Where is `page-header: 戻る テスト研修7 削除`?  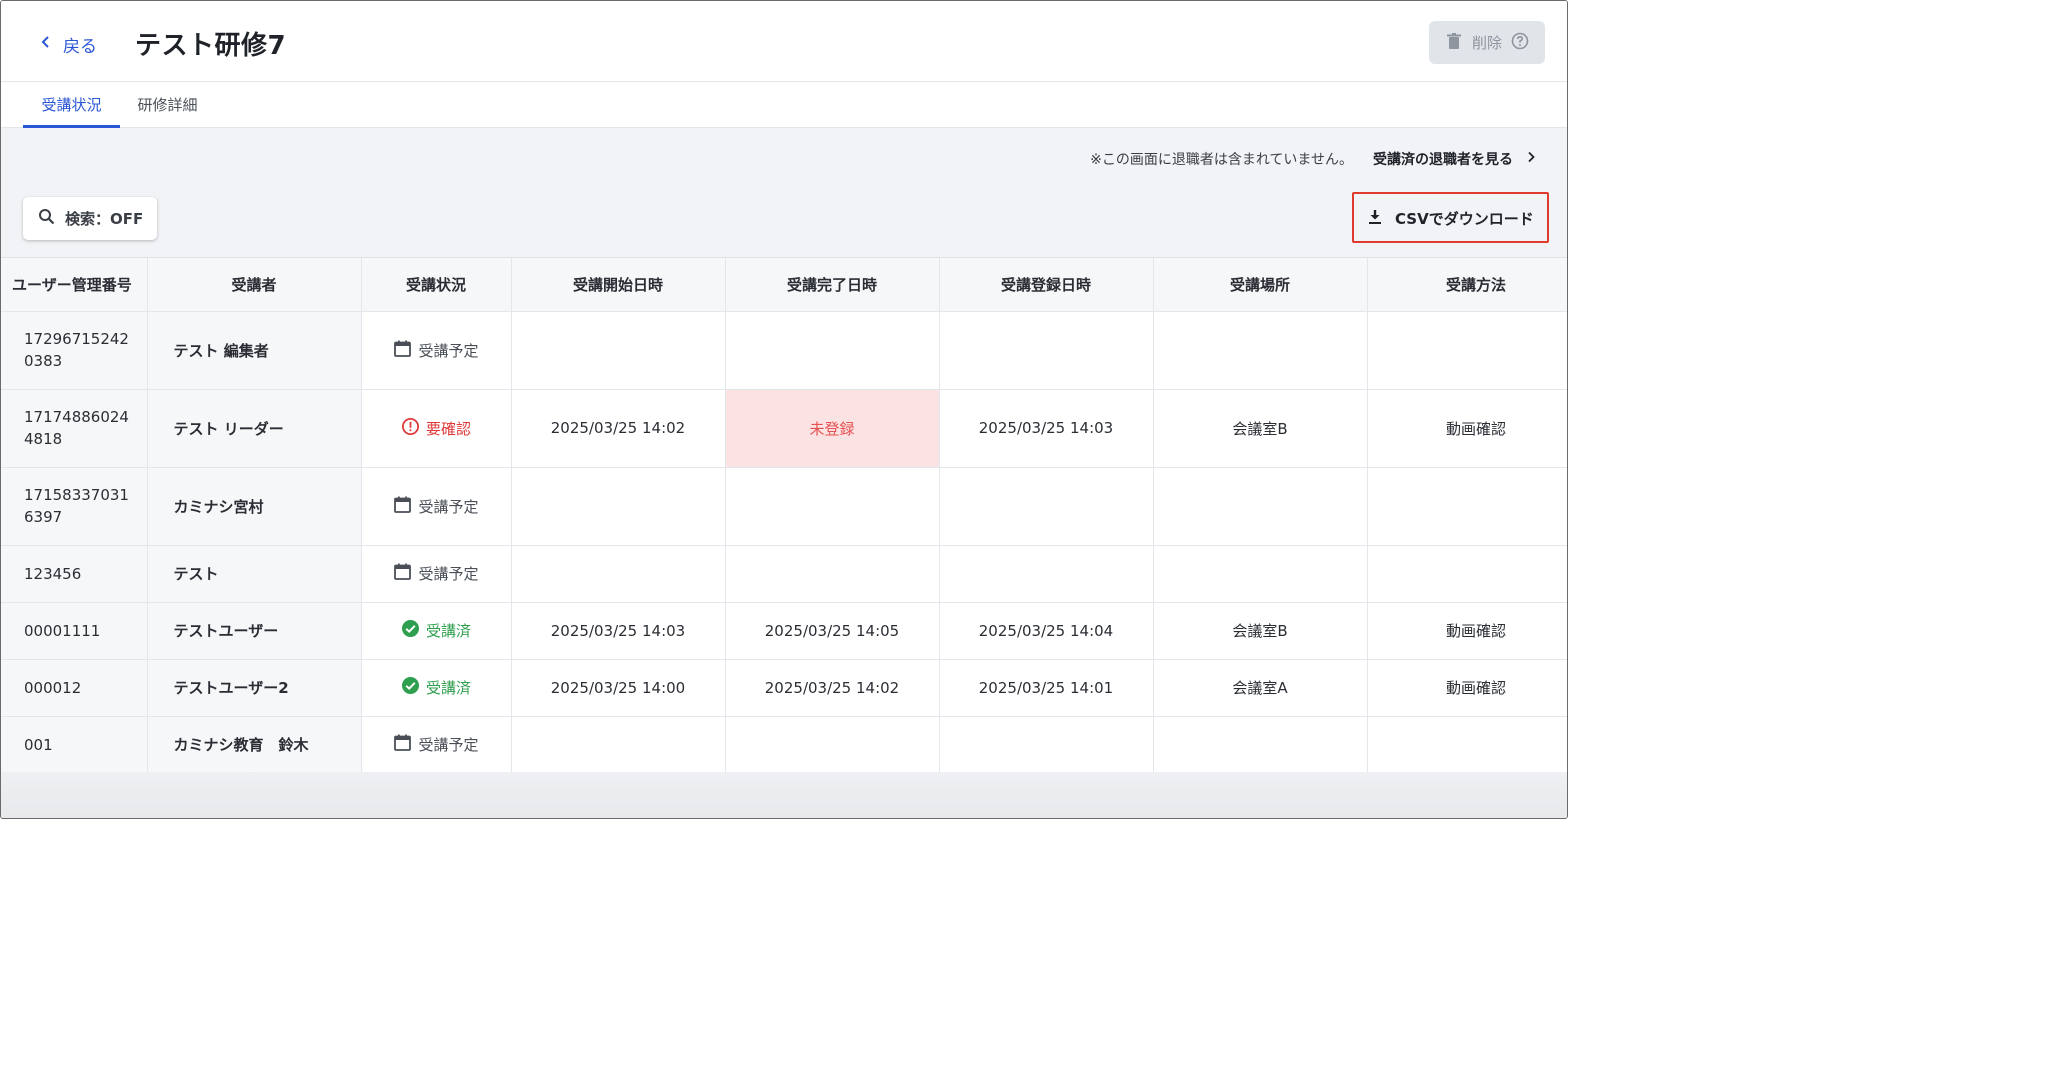
page-header: 戻る テスト研修7 削除 is located at coordinates (784, 41).